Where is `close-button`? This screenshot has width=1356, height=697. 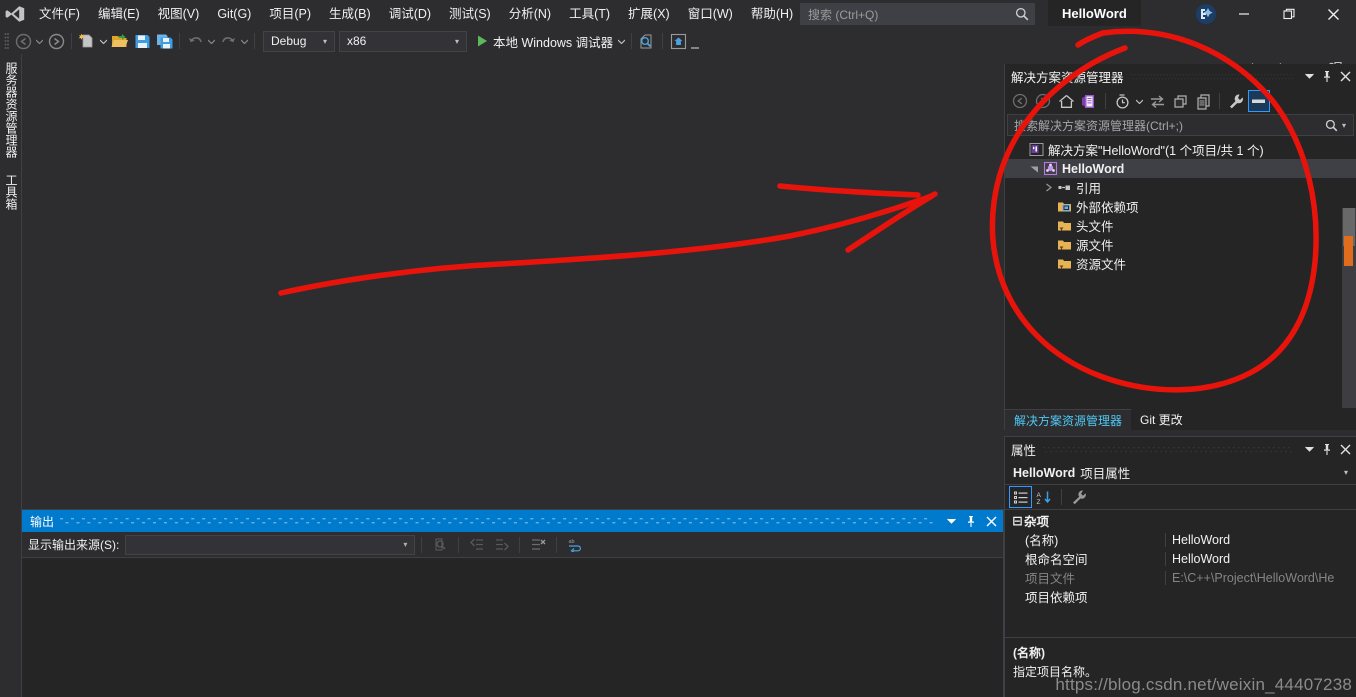 close-button is located at coordinates (1333, 14).